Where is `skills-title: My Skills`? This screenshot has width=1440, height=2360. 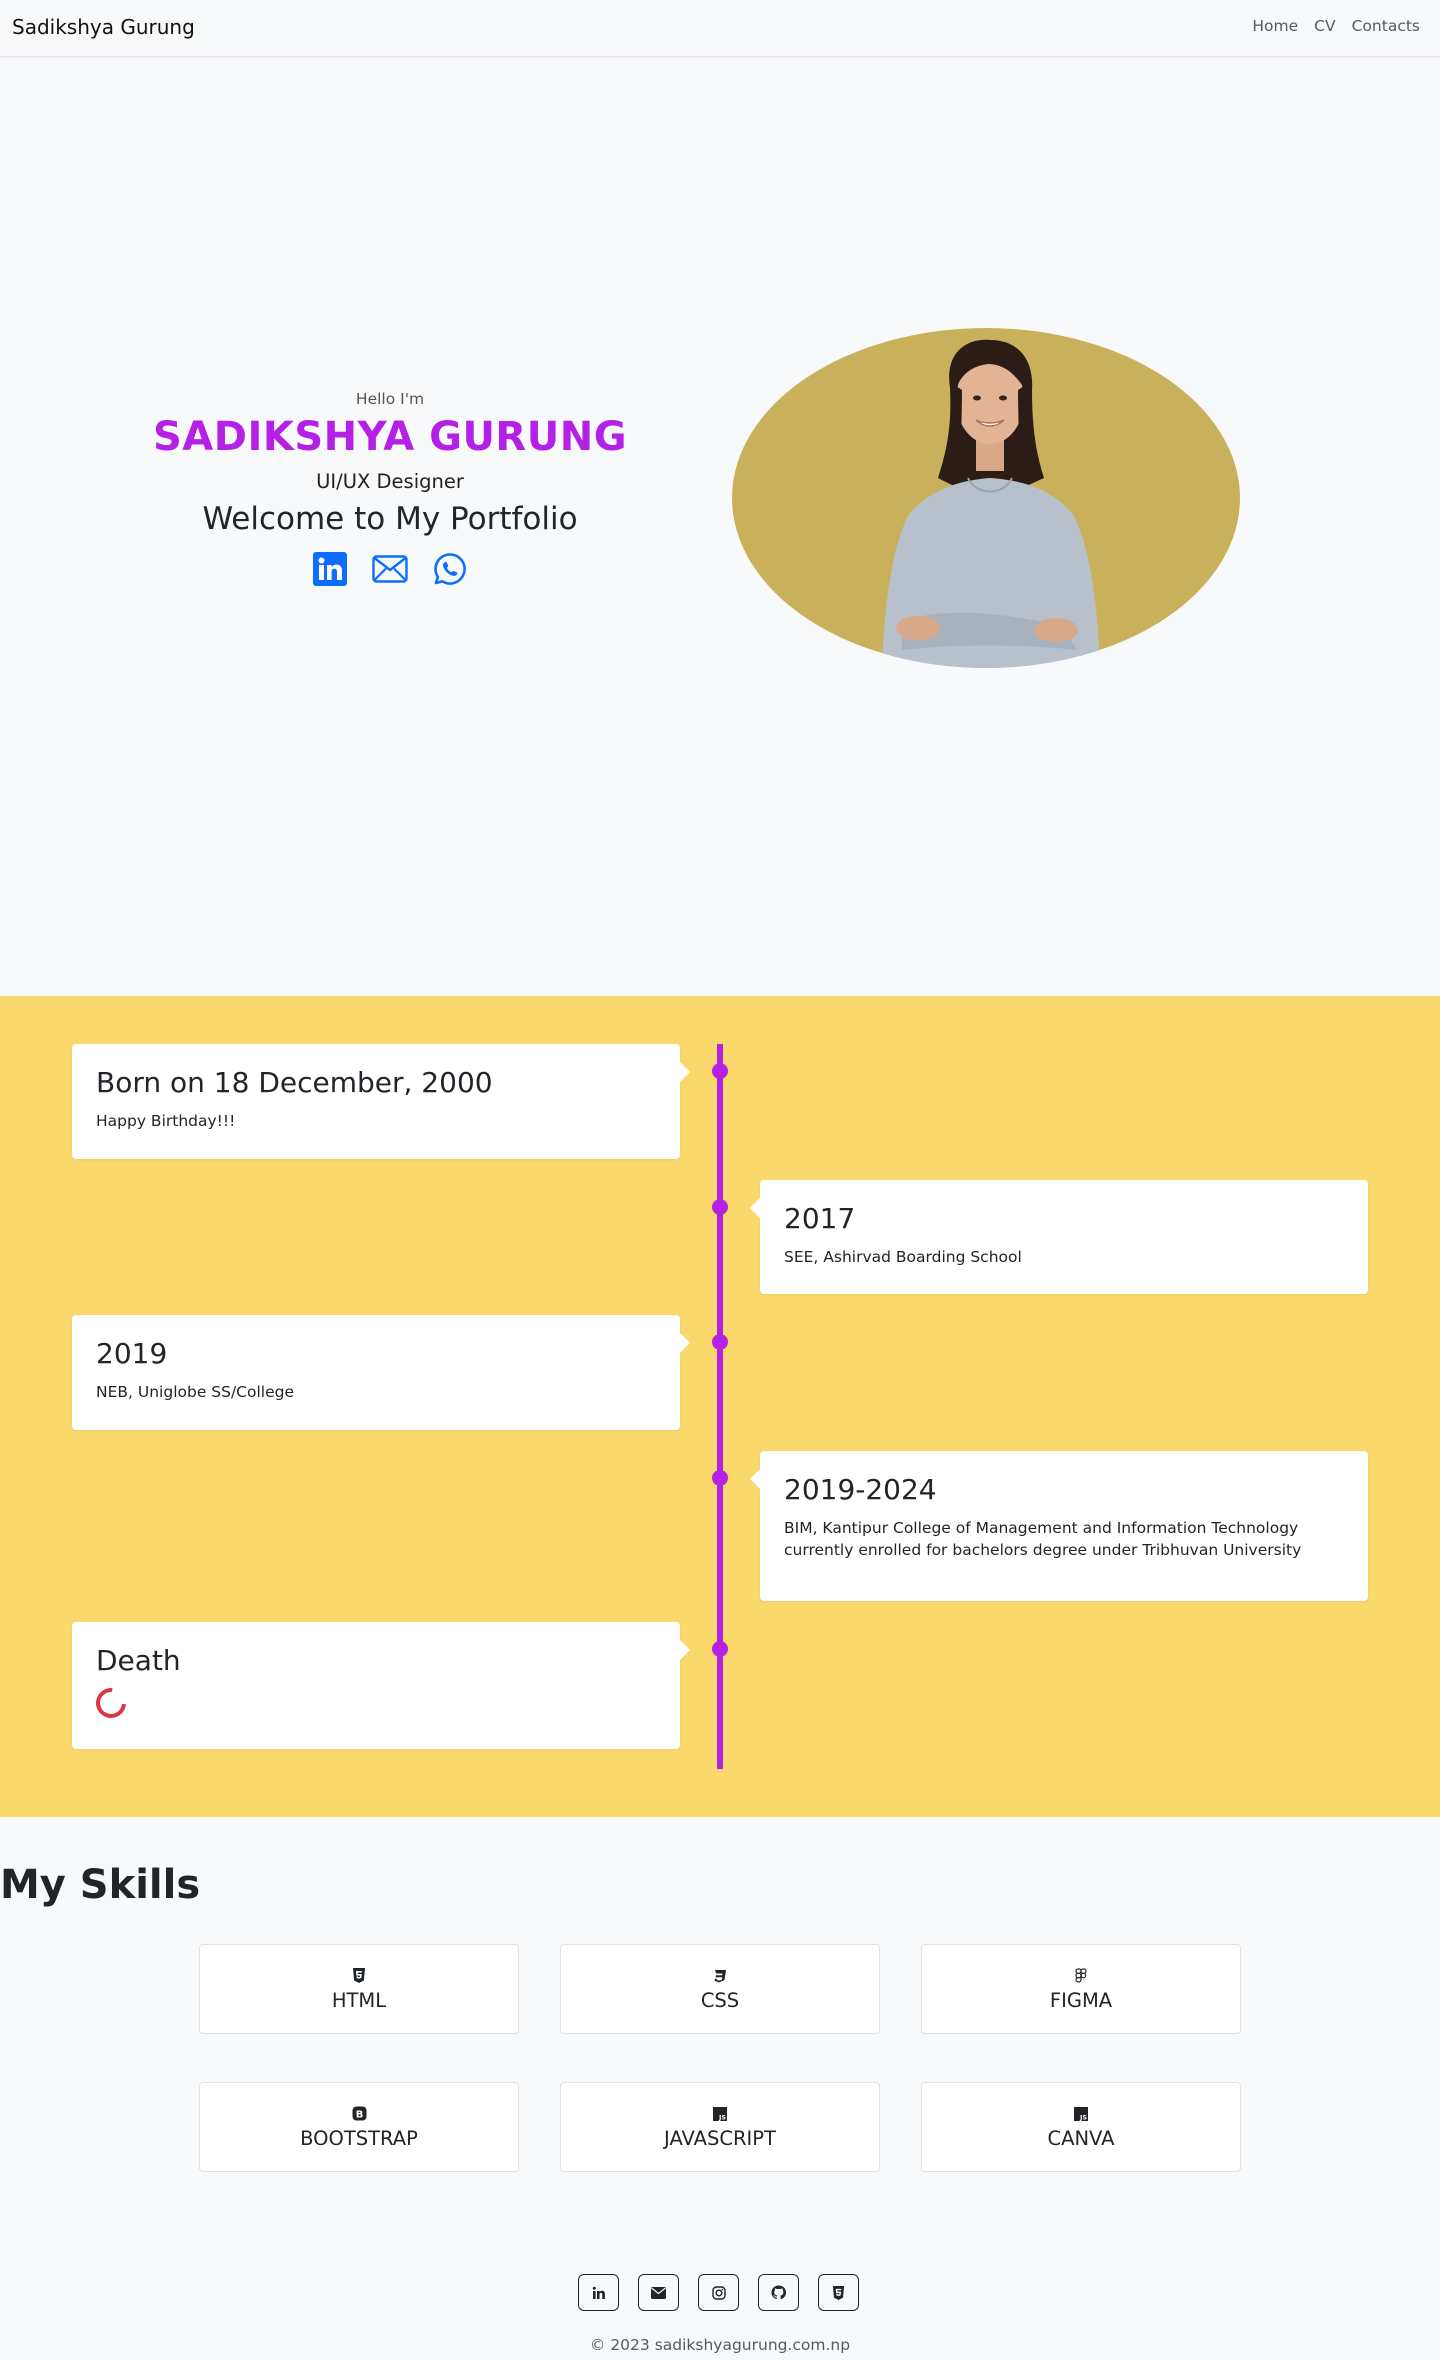
skills-title: My Skills is located at coordinates (100, 1885).